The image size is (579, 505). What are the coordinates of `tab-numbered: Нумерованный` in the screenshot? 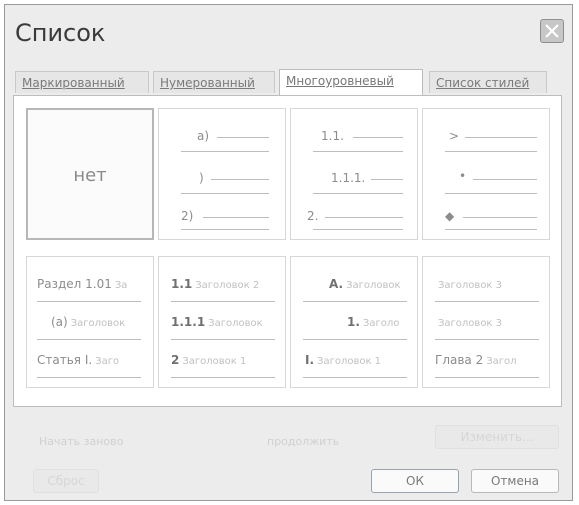 It's located at (214, 82).